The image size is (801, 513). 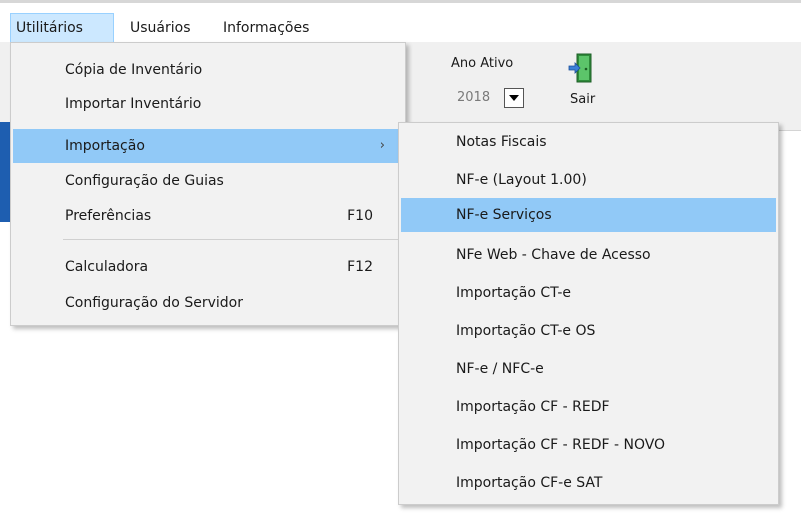 I want to click on menu-item-label: NF-e Serviços, so click(x=504, y=215).